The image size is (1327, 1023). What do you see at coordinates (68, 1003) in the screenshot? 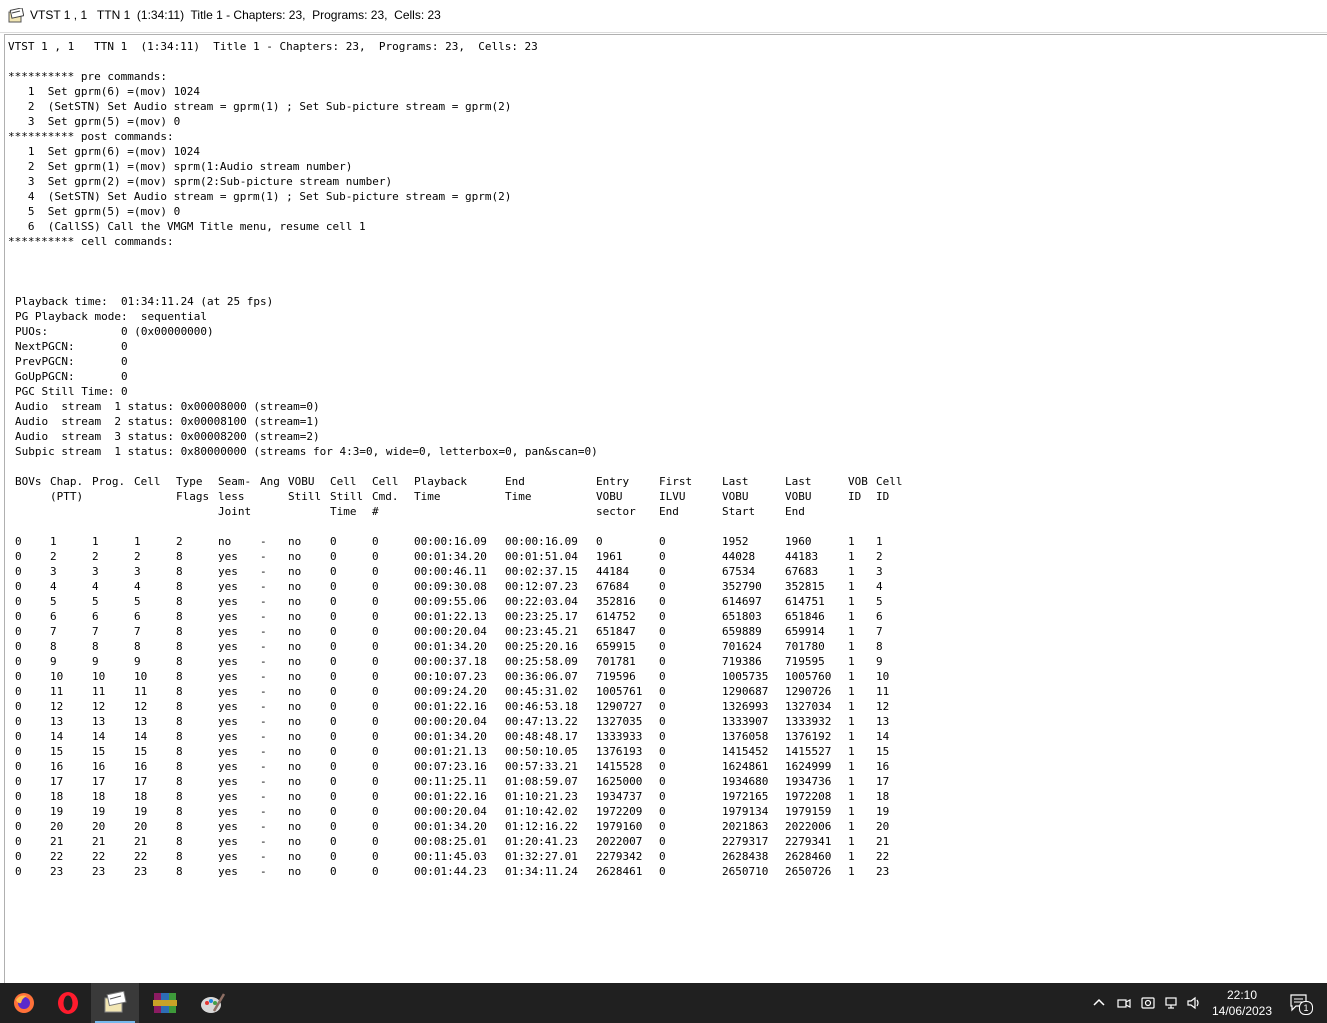
I see `taskbar-app-opera` at bounding box center [68, 1003].